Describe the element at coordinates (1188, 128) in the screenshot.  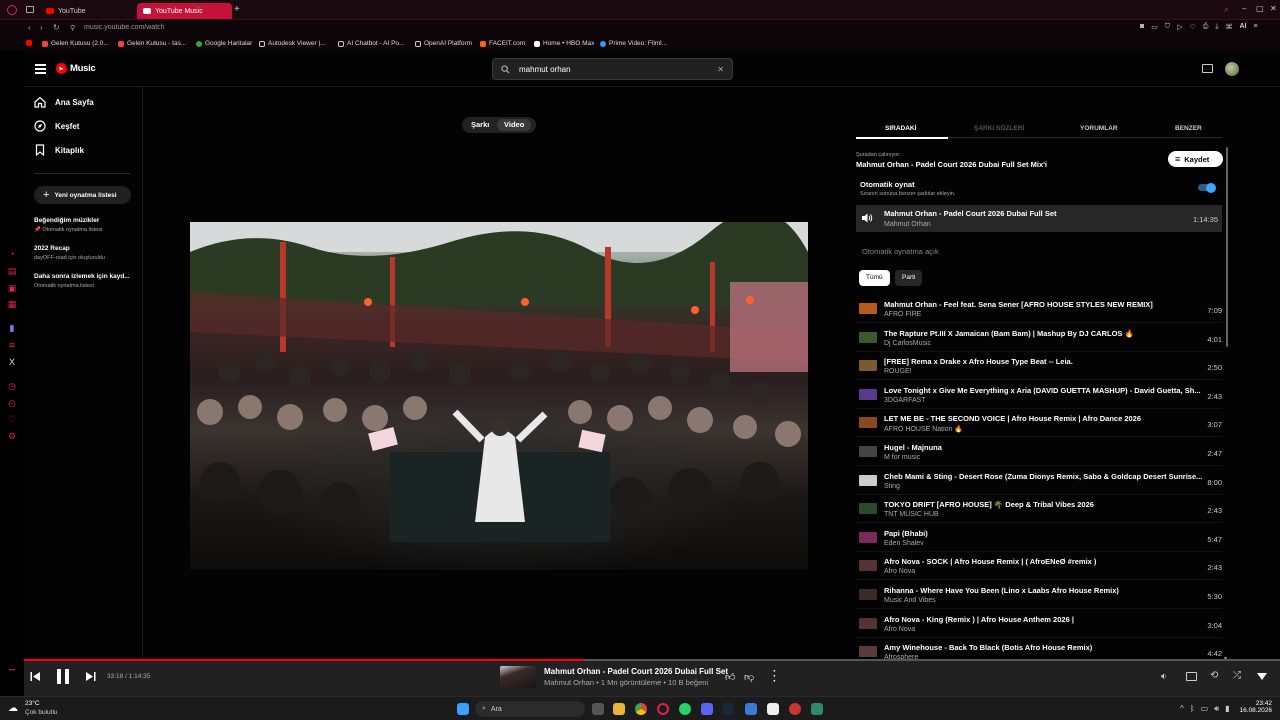
I see `tab-related: BENZER` at that location.